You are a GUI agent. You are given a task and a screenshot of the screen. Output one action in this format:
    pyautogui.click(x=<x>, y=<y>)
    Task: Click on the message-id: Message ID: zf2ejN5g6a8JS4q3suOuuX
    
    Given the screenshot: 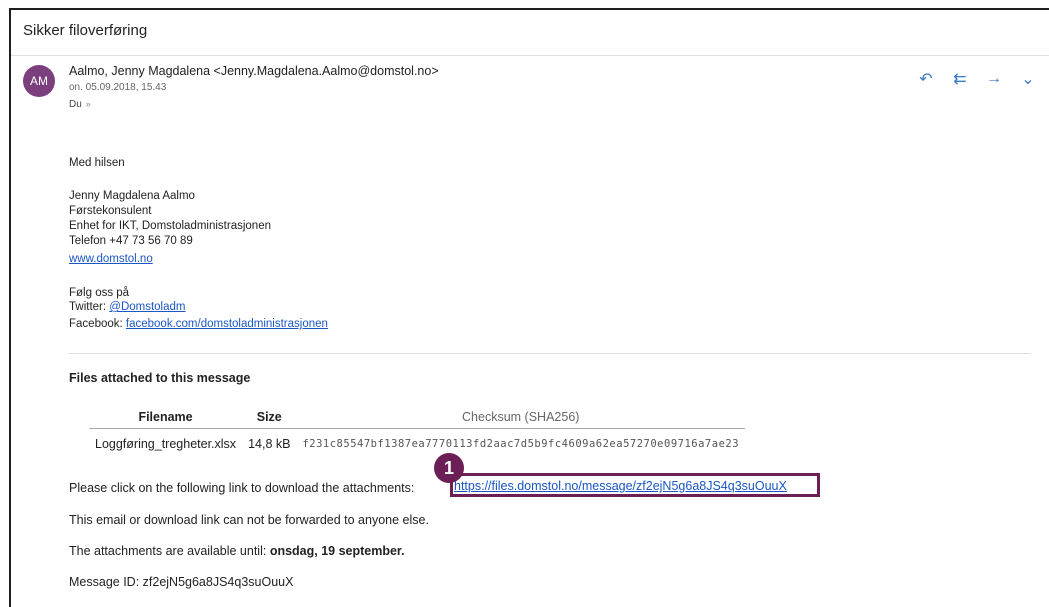 What is the action you would take?
    pyautogui.click(x=181, y=582)
    